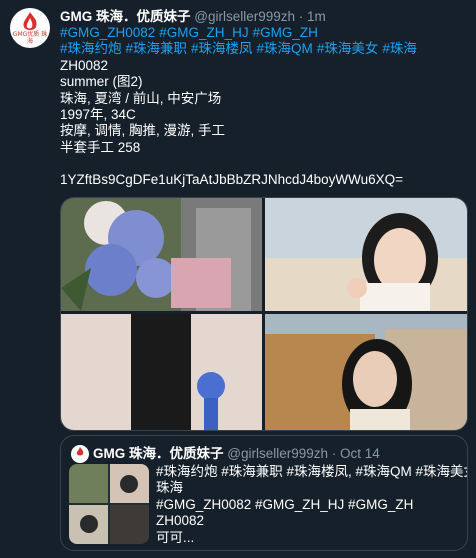 The image size is (476, 558). I want to click on hashtag-link: #GMG_ZH_HJ, so click(203, 32).